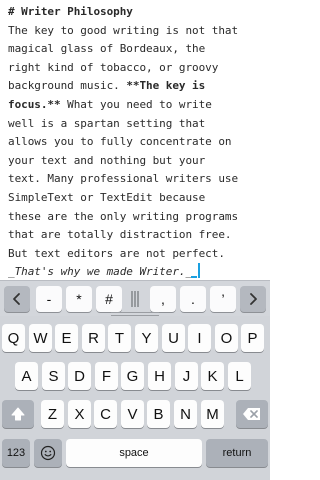 The image size is (320, 480). I want to click on extra-keys-bar: - * # , . ’, so click(135, 298).